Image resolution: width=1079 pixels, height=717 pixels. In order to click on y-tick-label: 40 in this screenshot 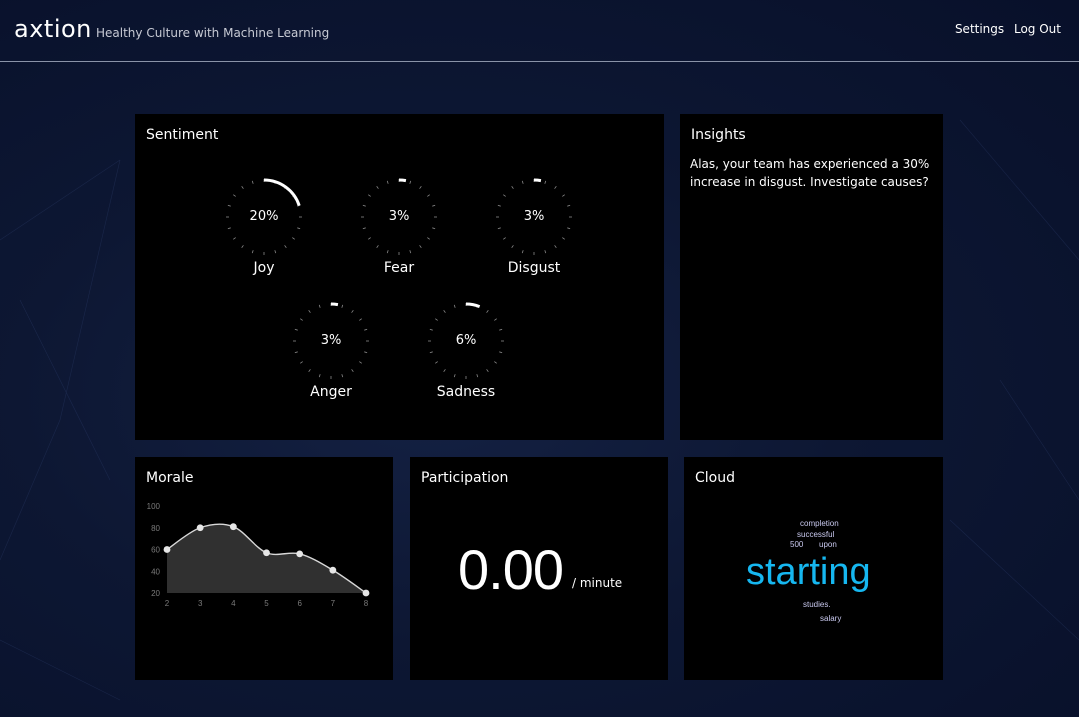, I will do `click(155, 571)`.